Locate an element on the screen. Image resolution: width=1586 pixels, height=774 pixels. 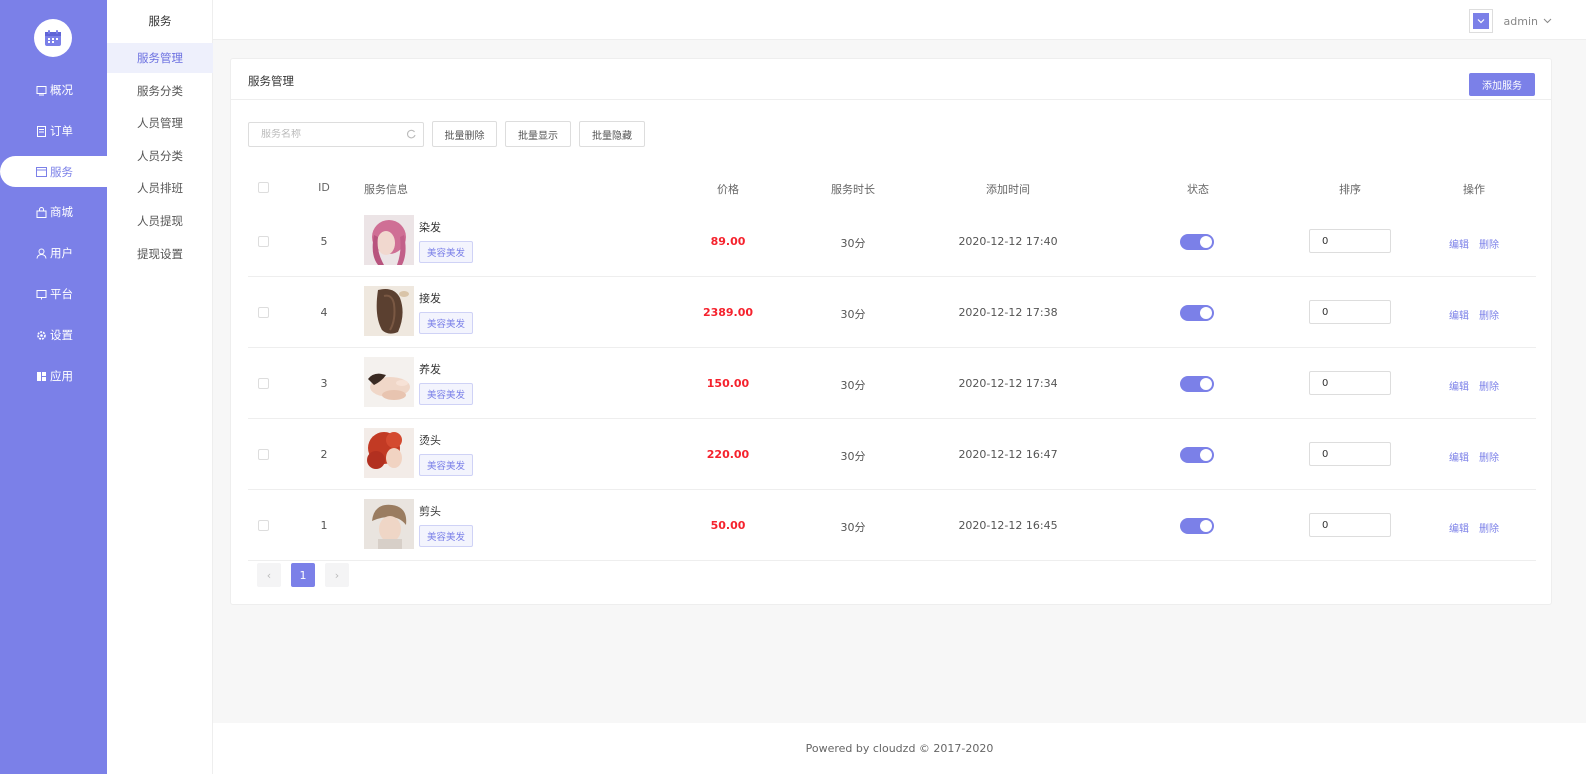
row-id: 2 is located at coordinates (324, 454).